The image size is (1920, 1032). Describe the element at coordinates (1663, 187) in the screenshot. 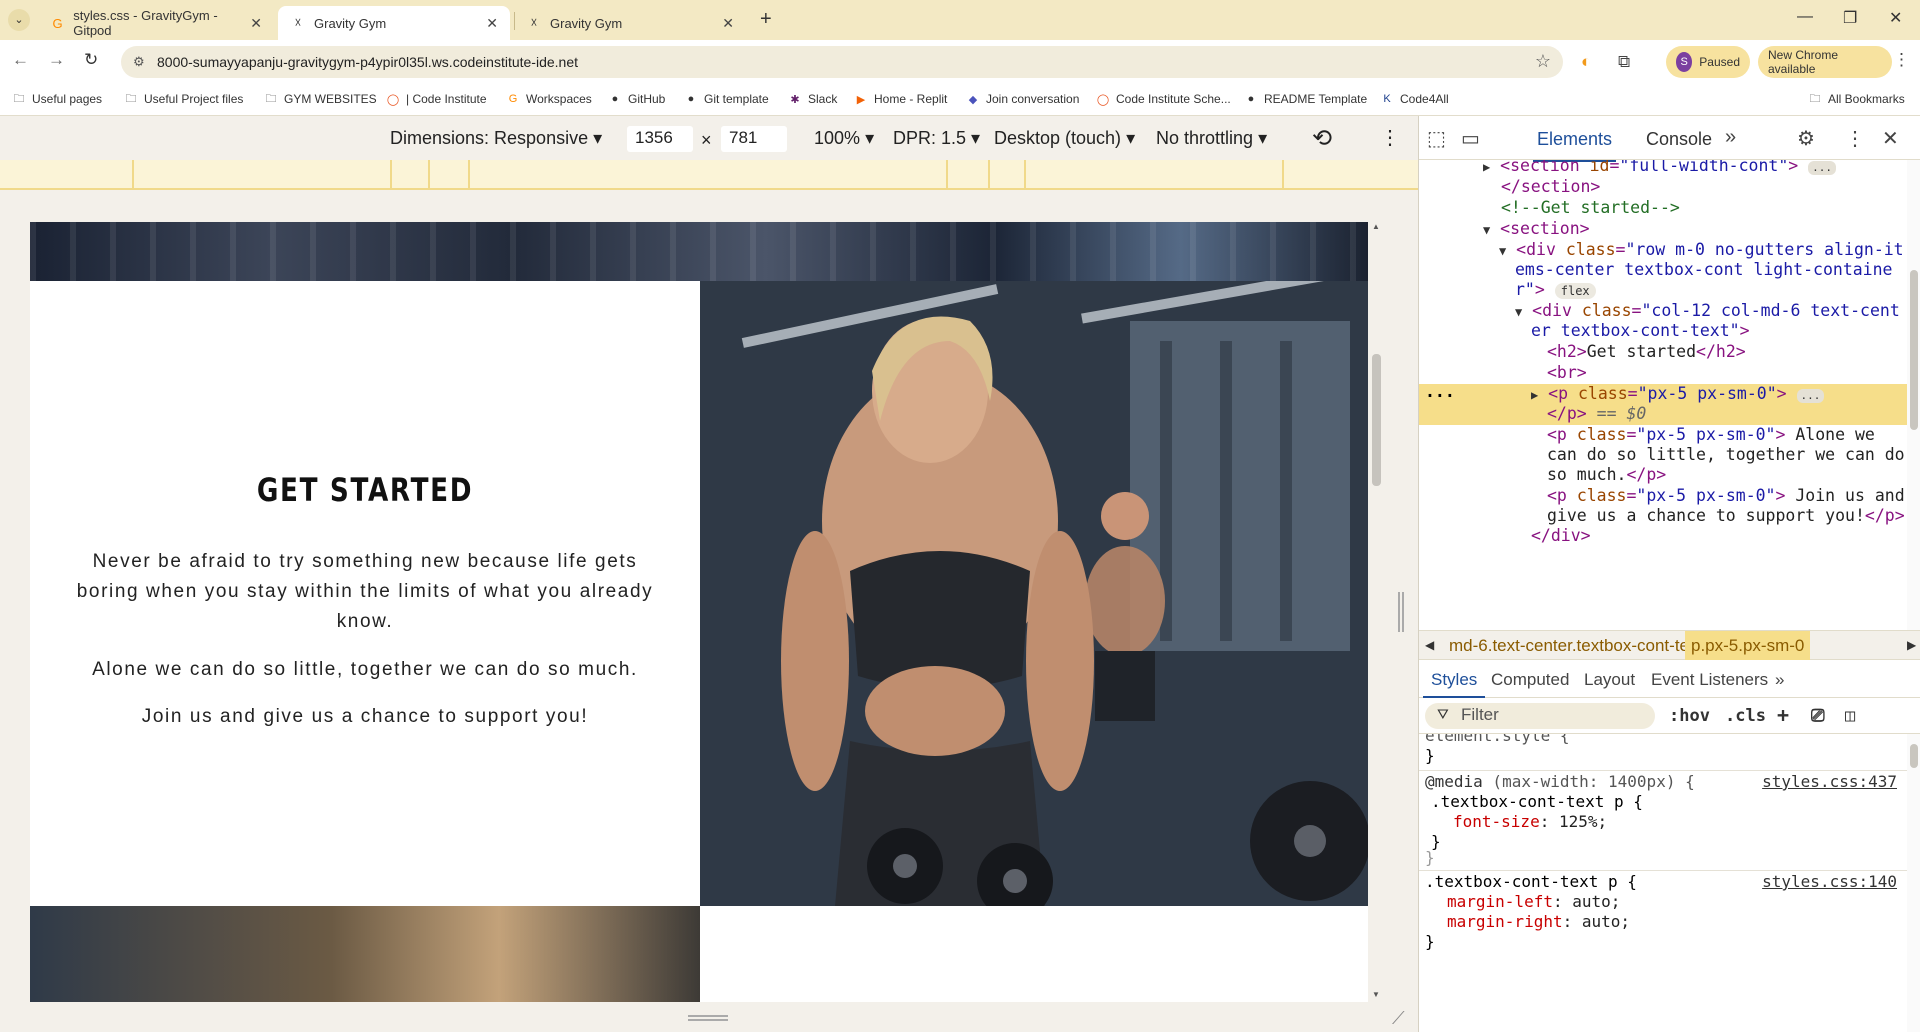

I see `dom-node-close-section: </section>` at that location.